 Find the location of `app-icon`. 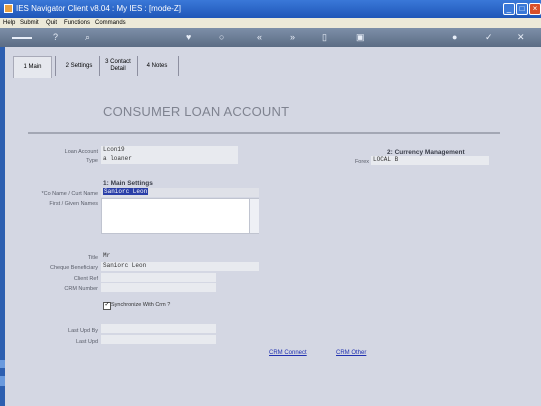

app-icon is located at coordinates (8, 8).